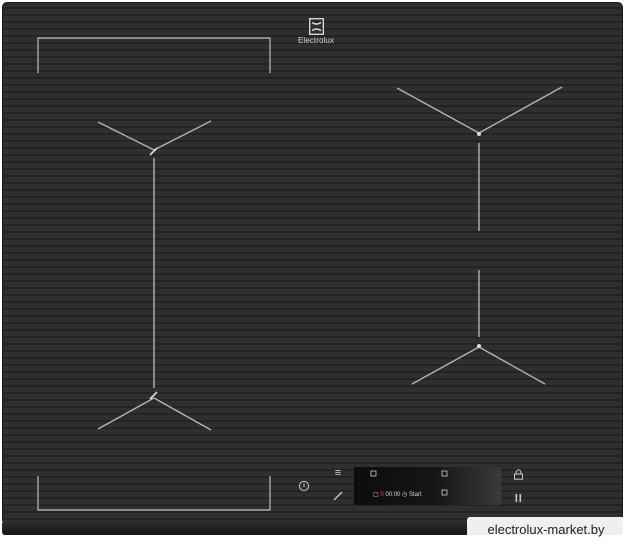  Describe the element at coordinates (479, 158) in the screenshot. I see `zone-right-top` at that location.